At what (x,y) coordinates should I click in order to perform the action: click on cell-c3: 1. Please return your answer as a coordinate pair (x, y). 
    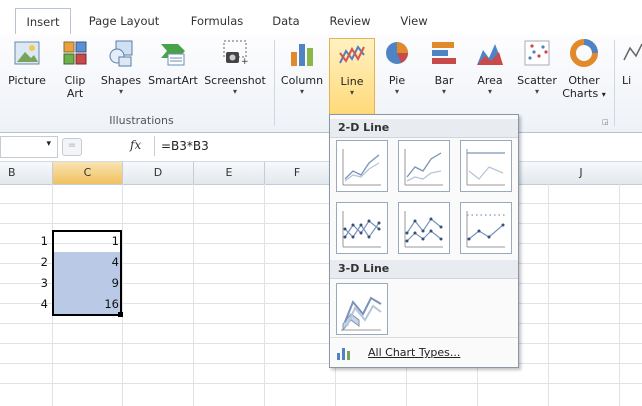
    Looking at the image, I should click on (86, 241).